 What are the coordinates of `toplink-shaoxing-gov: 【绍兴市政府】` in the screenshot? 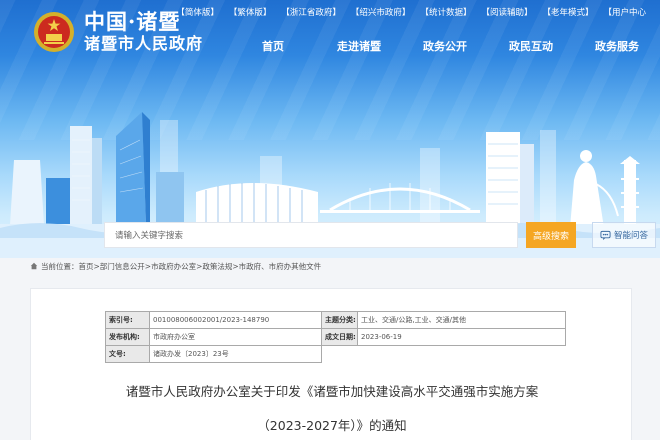 It's located at (381, 12).